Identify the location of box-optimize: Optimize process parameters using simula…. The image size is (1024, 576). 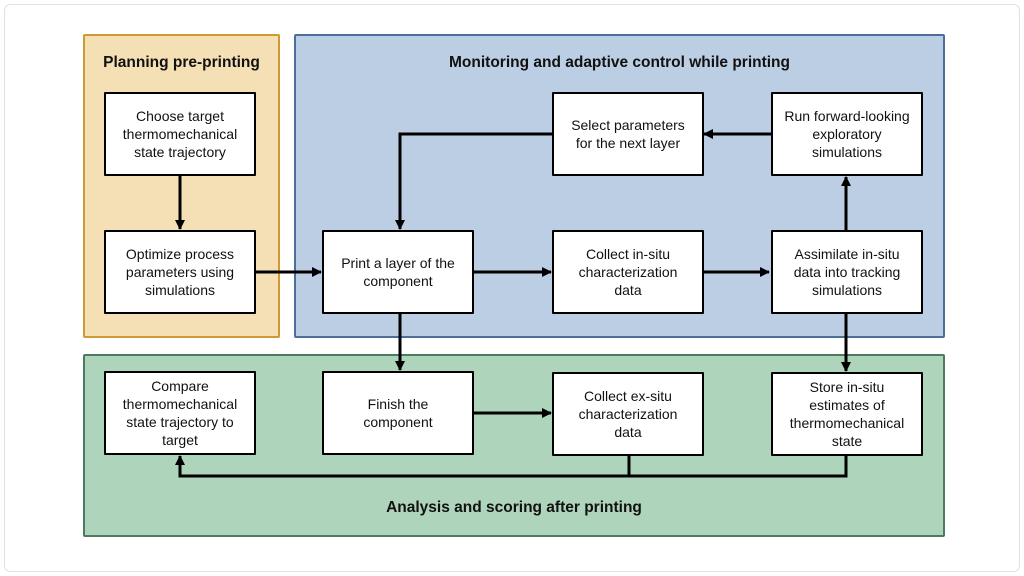
(180, 272).